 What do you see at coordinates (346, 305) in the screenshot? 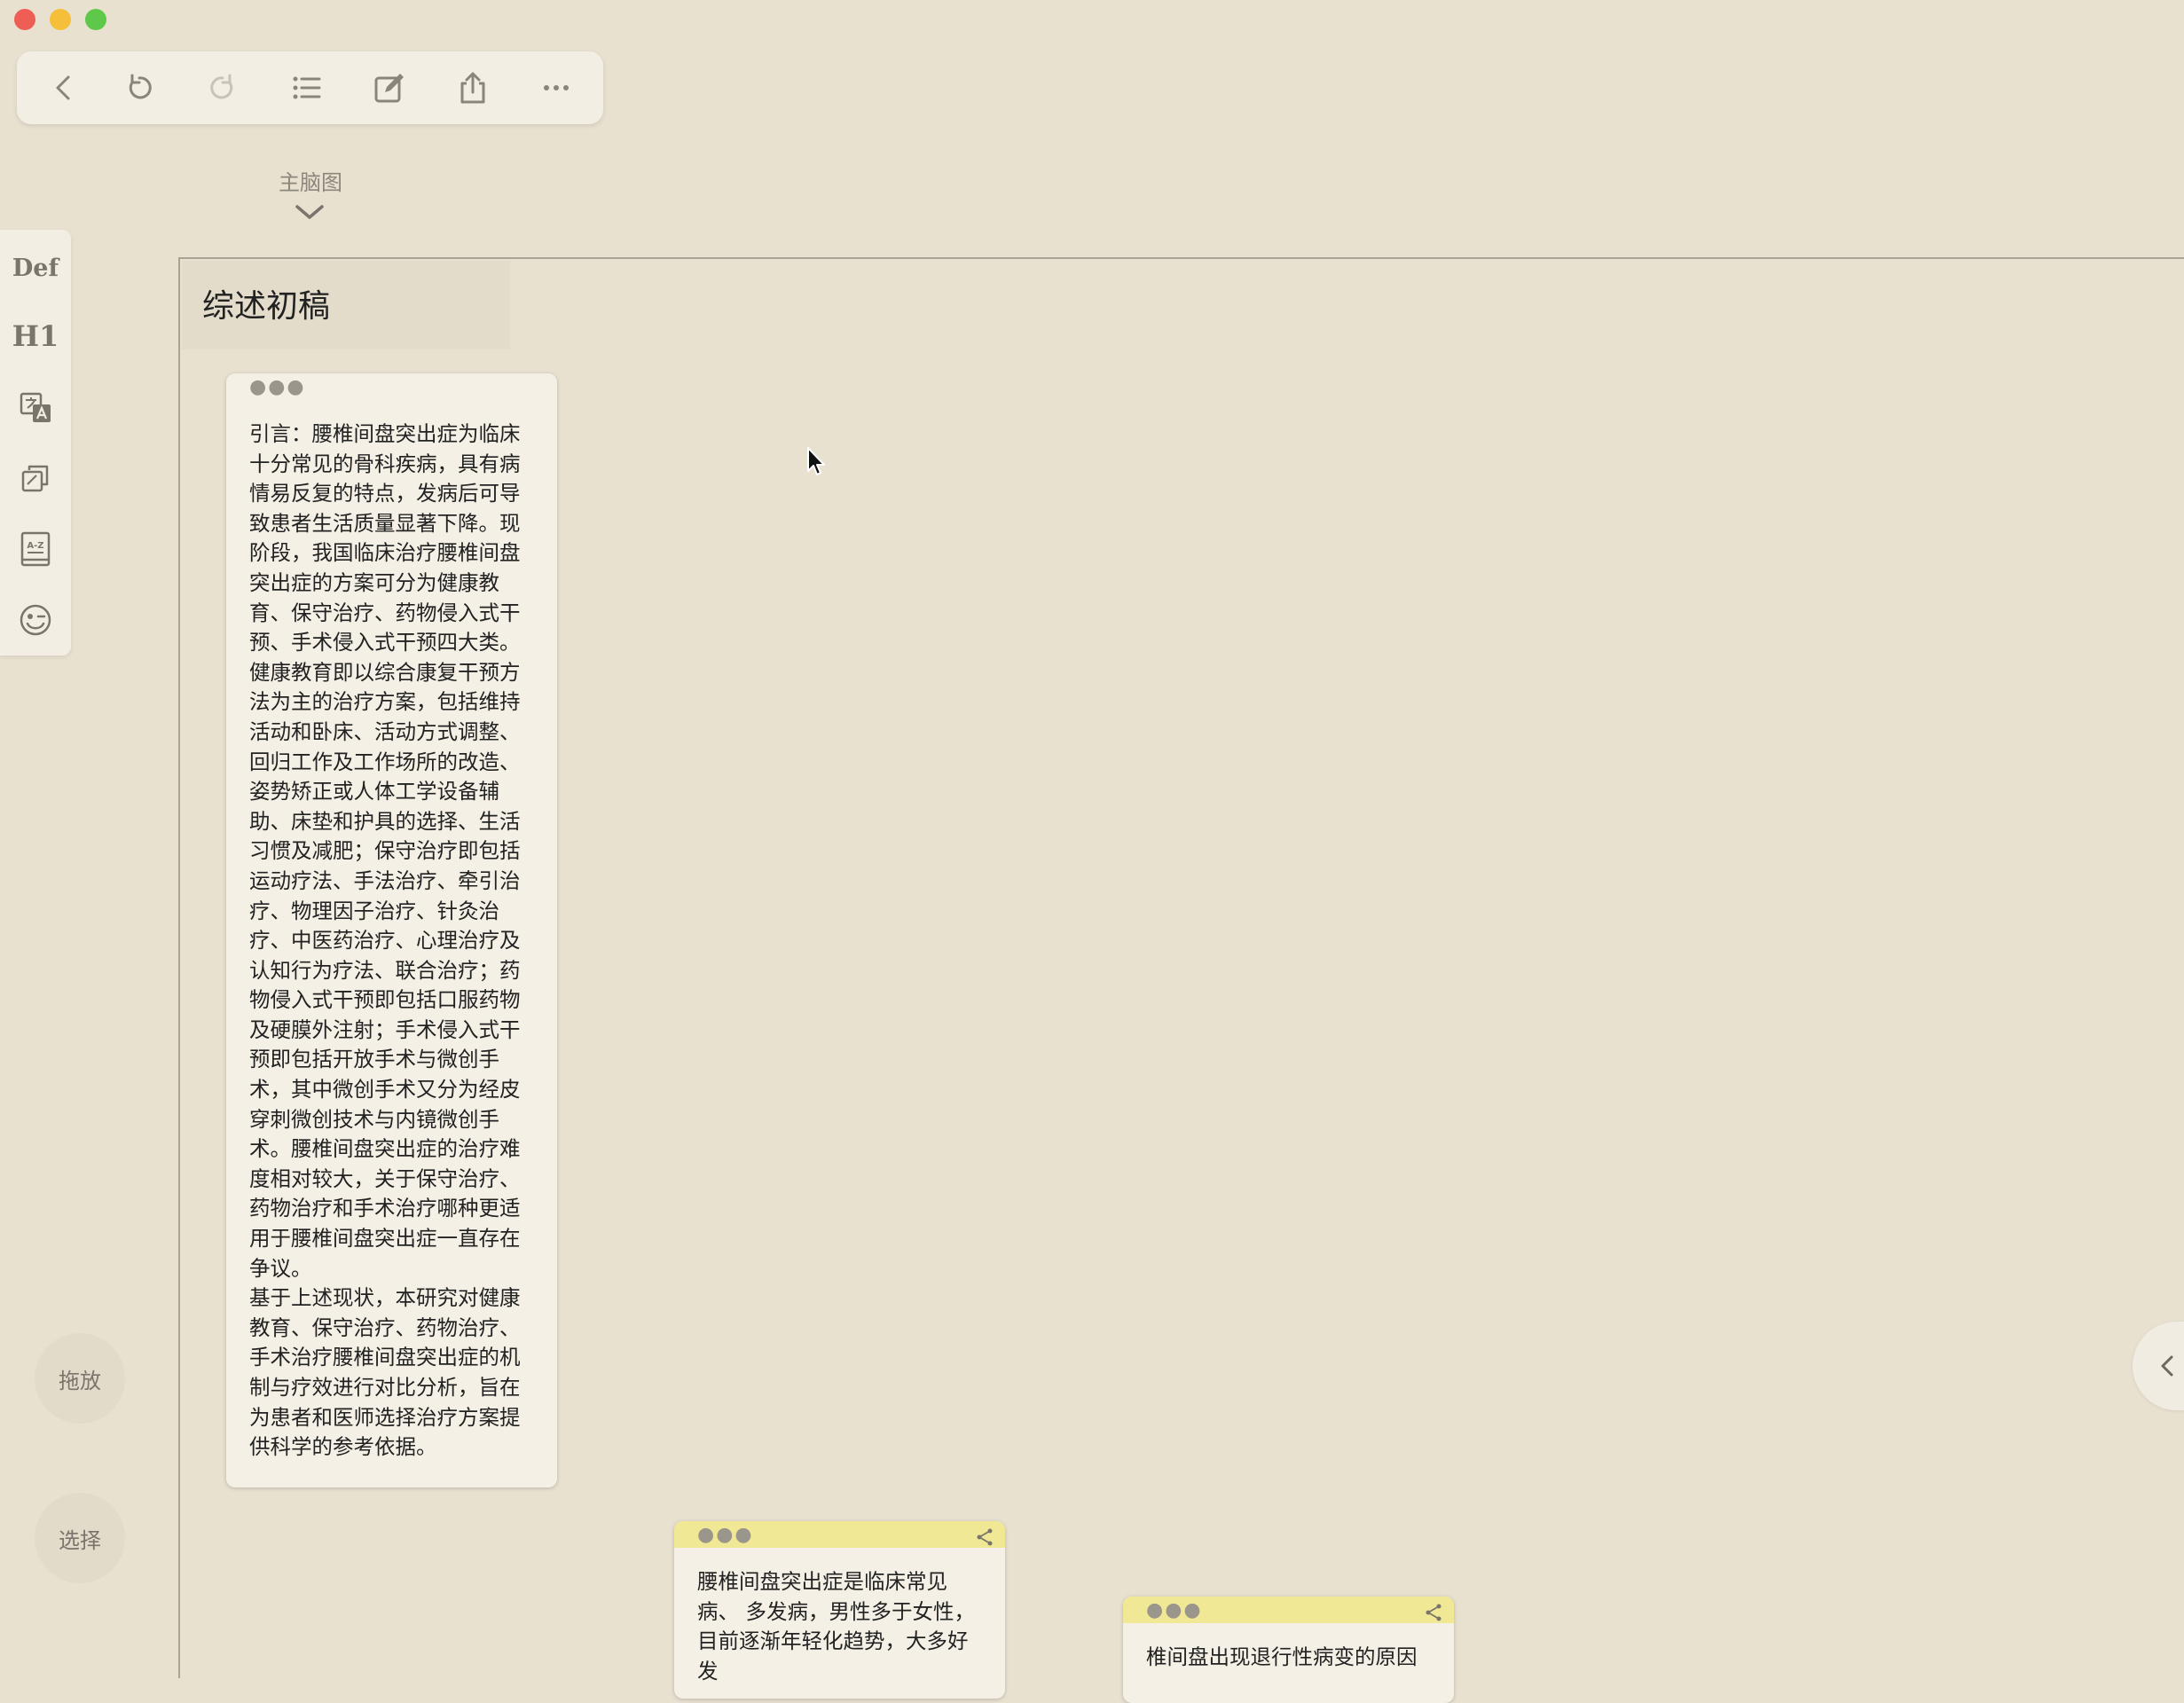
I see `canvas-title-box: 综述初稿` at bounding box center [346, 305].